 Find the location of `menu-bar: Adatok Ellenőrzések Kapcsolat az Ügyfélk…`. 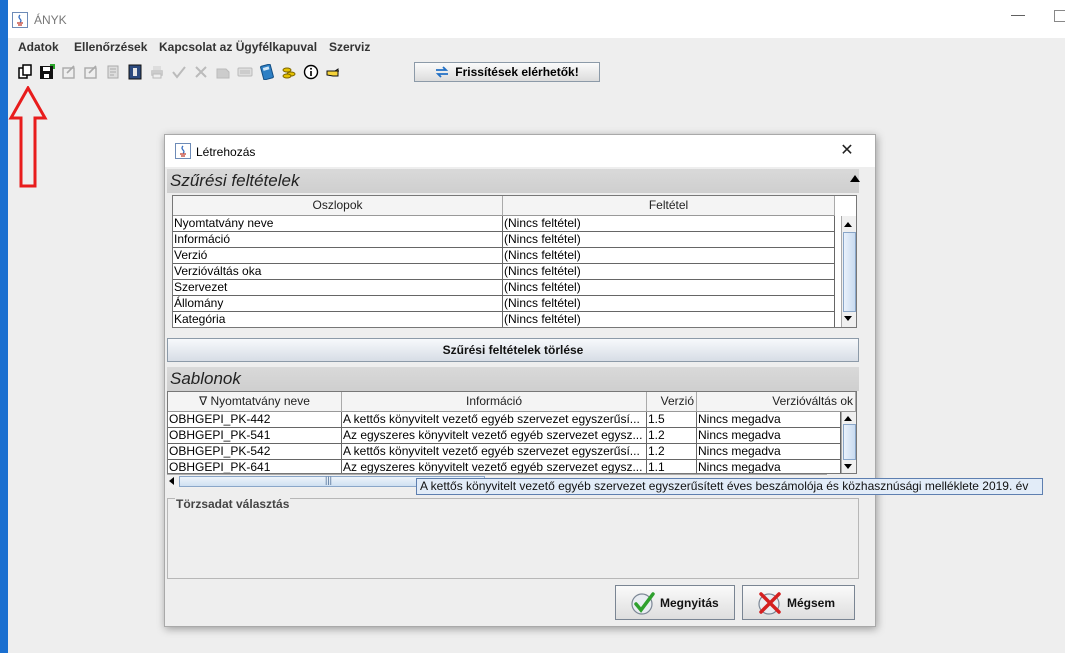

menu-bar: Adatok Ellenőrzések Kapcsolat az Ügyfélk… is located at coordinates (536, 48).